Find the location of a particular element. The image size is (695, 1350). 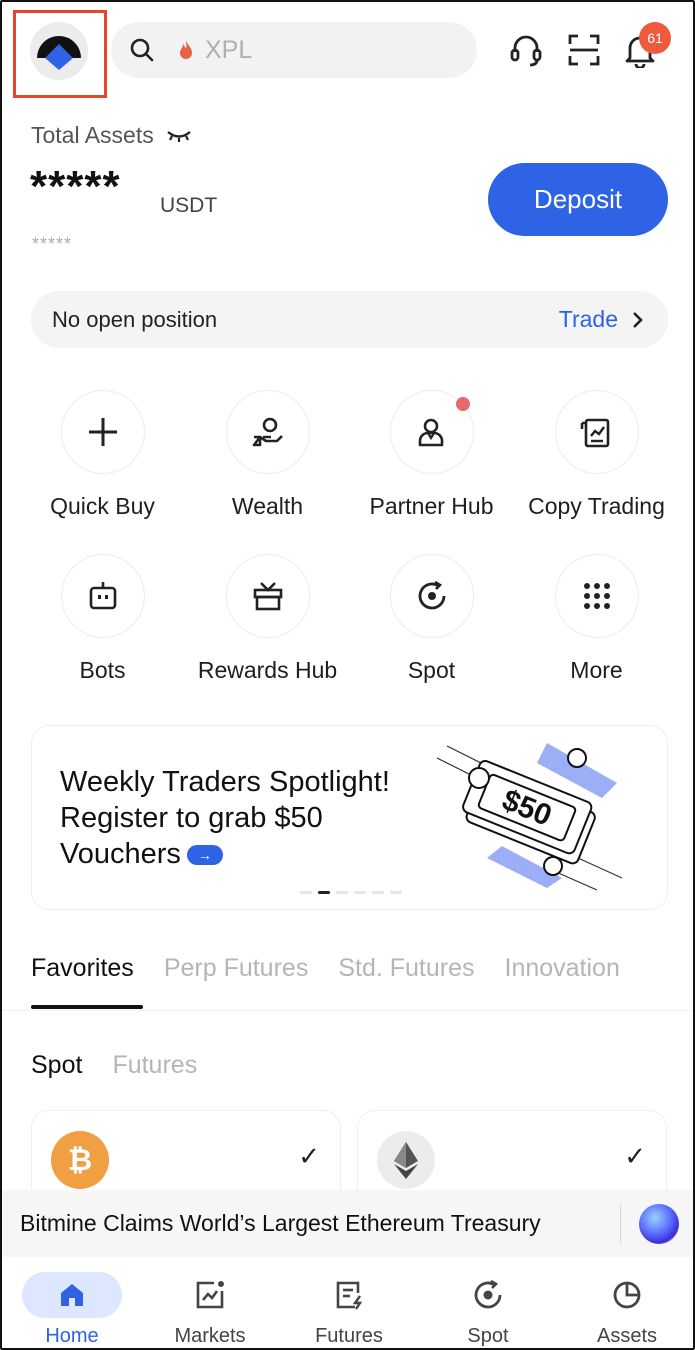

nav-assets-label: Assets is located at coordinates (627, 1336).